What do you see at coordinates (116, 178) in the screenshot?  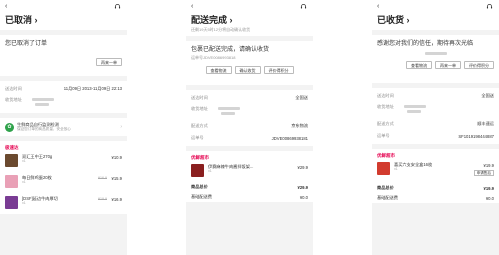 I see `item-price: ¥15.9` at bounding box center [116, 178].